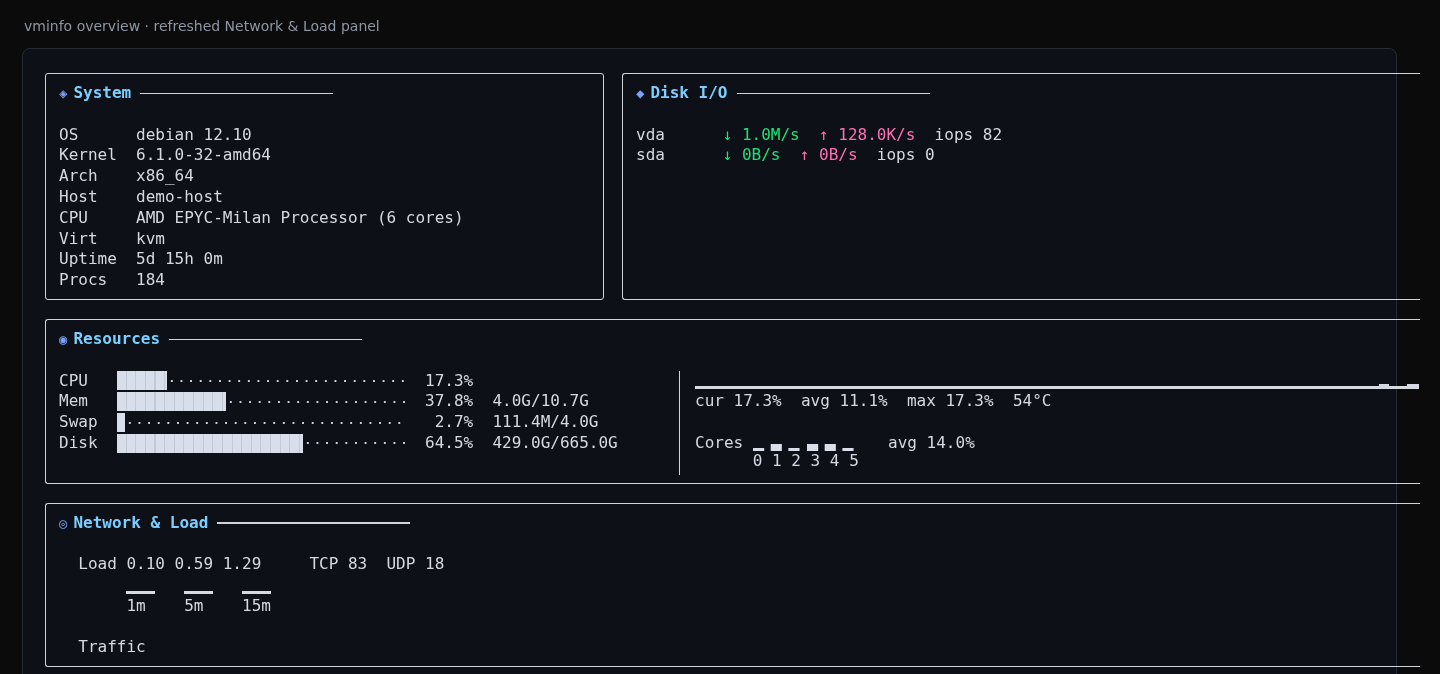  What do you see at coordinates (905, 156) in the screenshot?
I see `iops-value: iops 0` at bounding box center [905, 156].